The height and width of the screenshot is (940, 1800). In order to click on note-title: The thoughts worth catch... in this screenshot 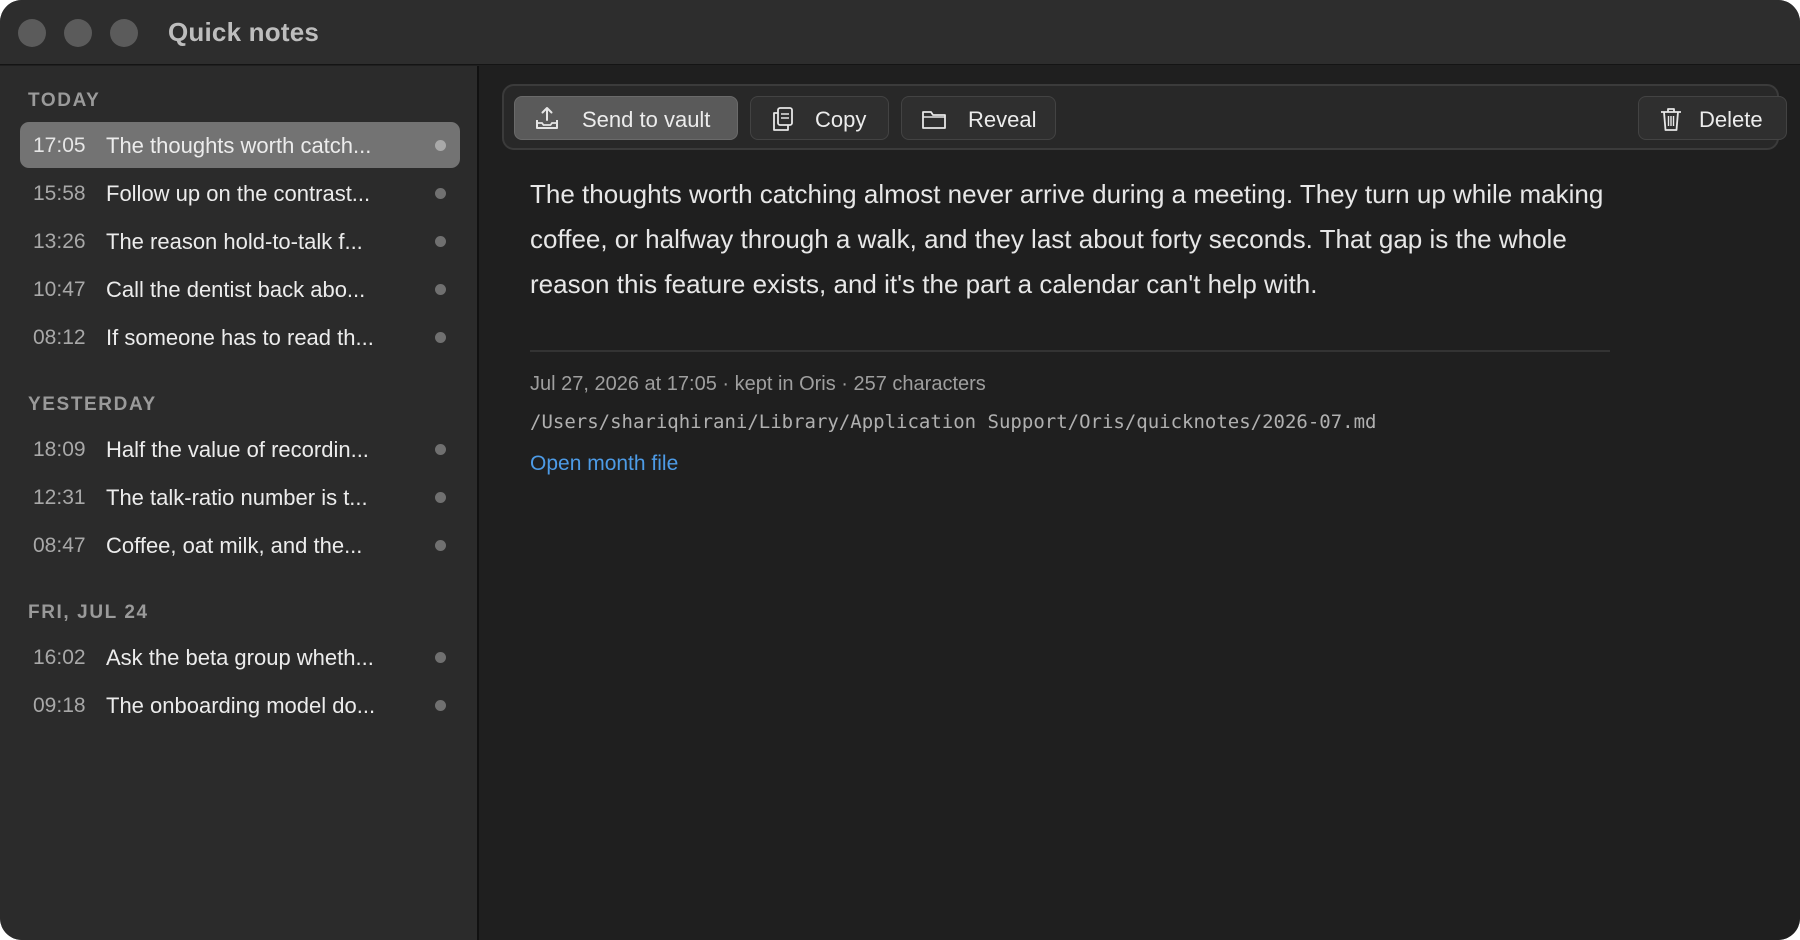, I will do `click(239, 145)`.